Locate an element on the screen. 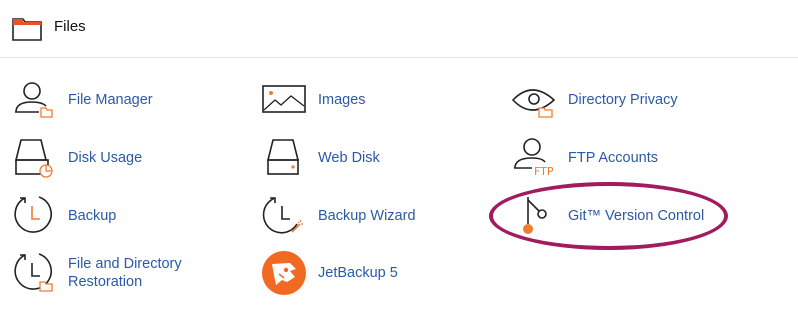  images-label: Images is located at coordinates (342, 100).